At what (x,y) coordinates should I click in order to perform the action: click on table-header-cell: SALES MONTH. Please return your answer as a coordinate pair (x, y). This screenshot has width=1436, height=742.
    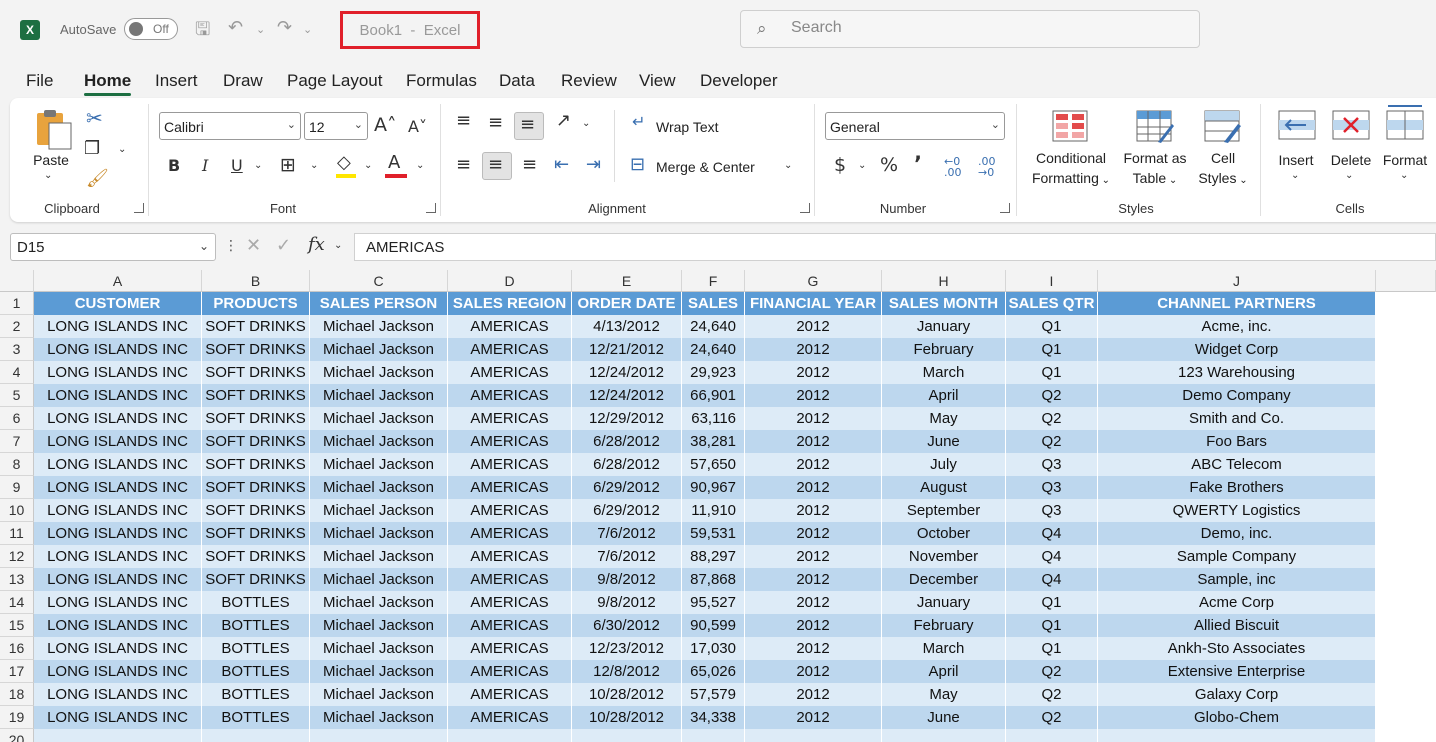
    Looking at the image, I should click on (944, 303).